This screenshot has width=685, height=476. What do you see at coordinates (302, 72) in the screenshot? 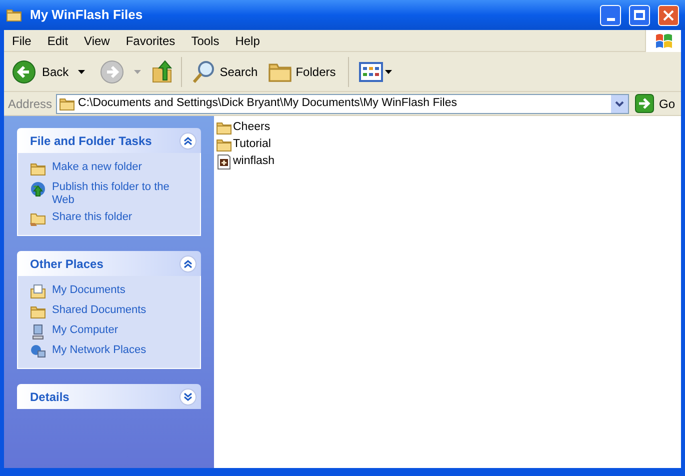
I see `folders-button: Folders` at bounding box center [302, 72].